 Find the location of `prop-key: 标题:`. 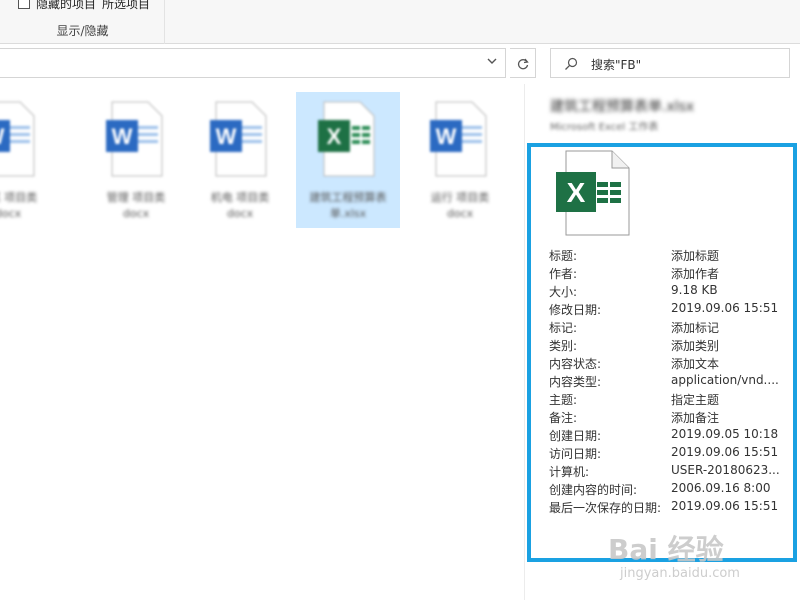

prop-key: 标题: is located at coordinates (563, 256).